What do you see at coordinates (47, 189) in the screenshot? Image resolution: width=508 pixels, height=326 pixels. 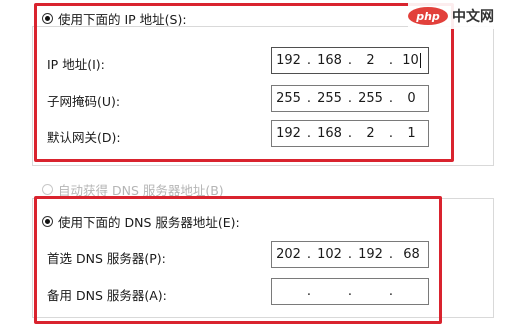 I see `radio-unchecked-icon` at bounding box center [47, 189].